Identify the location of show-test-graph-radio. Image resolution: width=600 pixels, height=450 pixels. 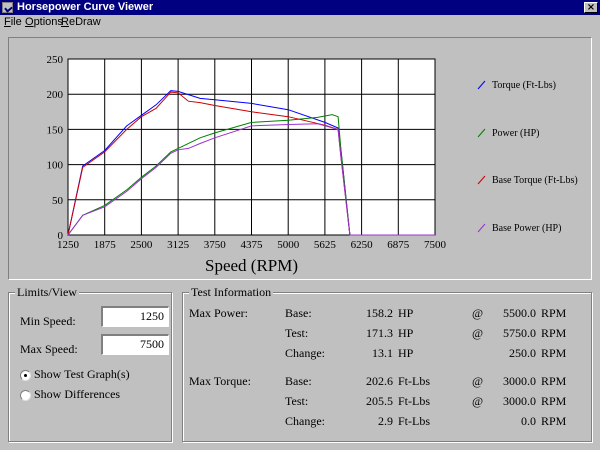
(25, 375).